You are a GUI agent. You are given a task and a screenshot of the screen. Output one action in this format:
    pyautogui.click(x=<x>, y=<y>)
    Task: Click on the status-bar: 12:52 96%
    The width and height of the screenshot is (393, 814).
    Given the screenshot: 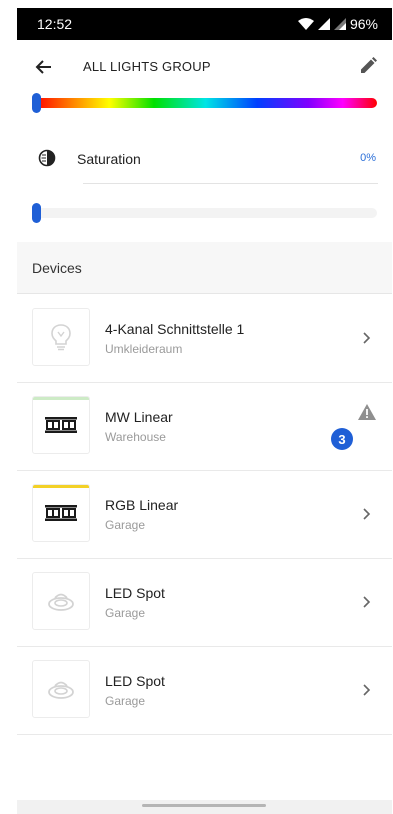 What is the action you would take?
    pyautogui.click(x=204, y=24)
    